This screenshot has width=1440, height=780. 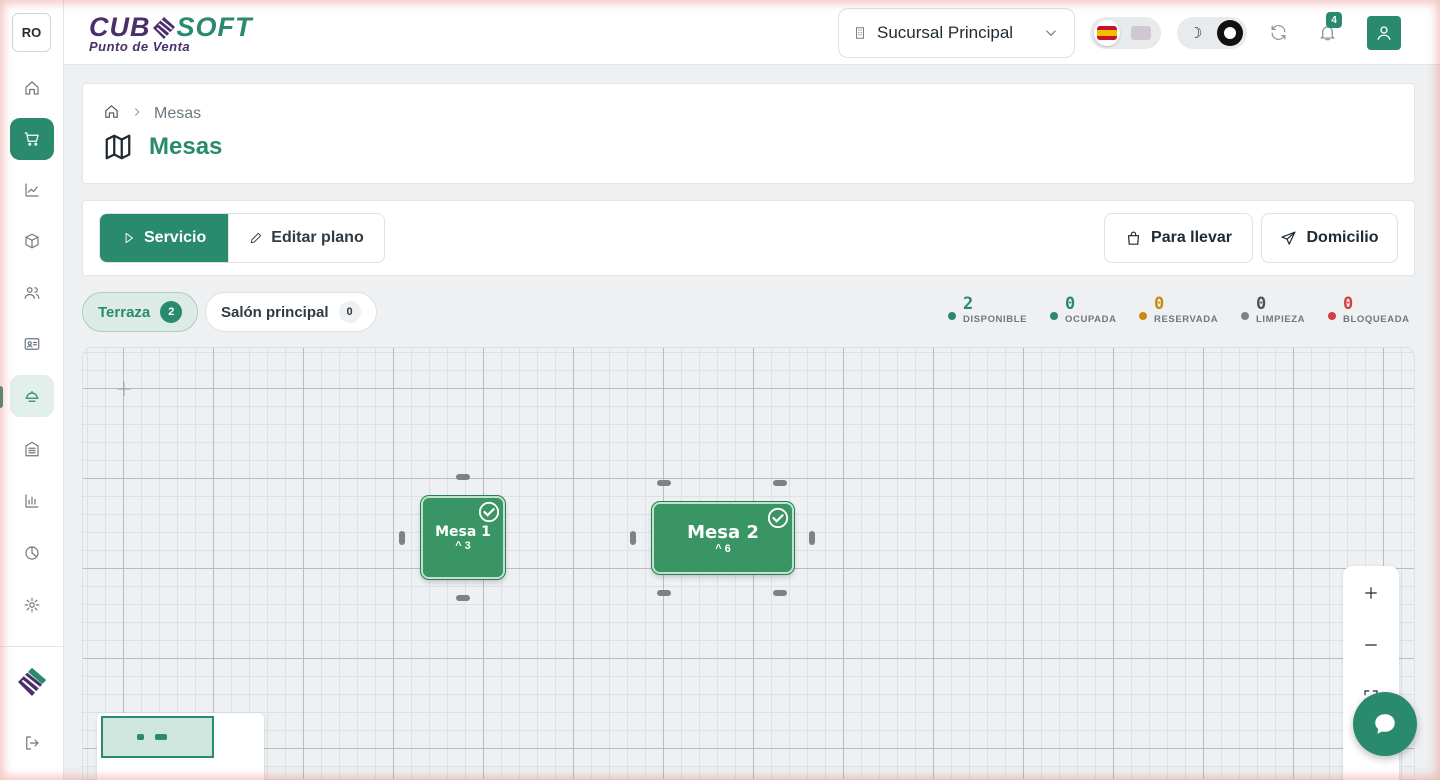 I want to click on zone-tab-salon-principal: Salón principal 0, so click(x=291, y=312).